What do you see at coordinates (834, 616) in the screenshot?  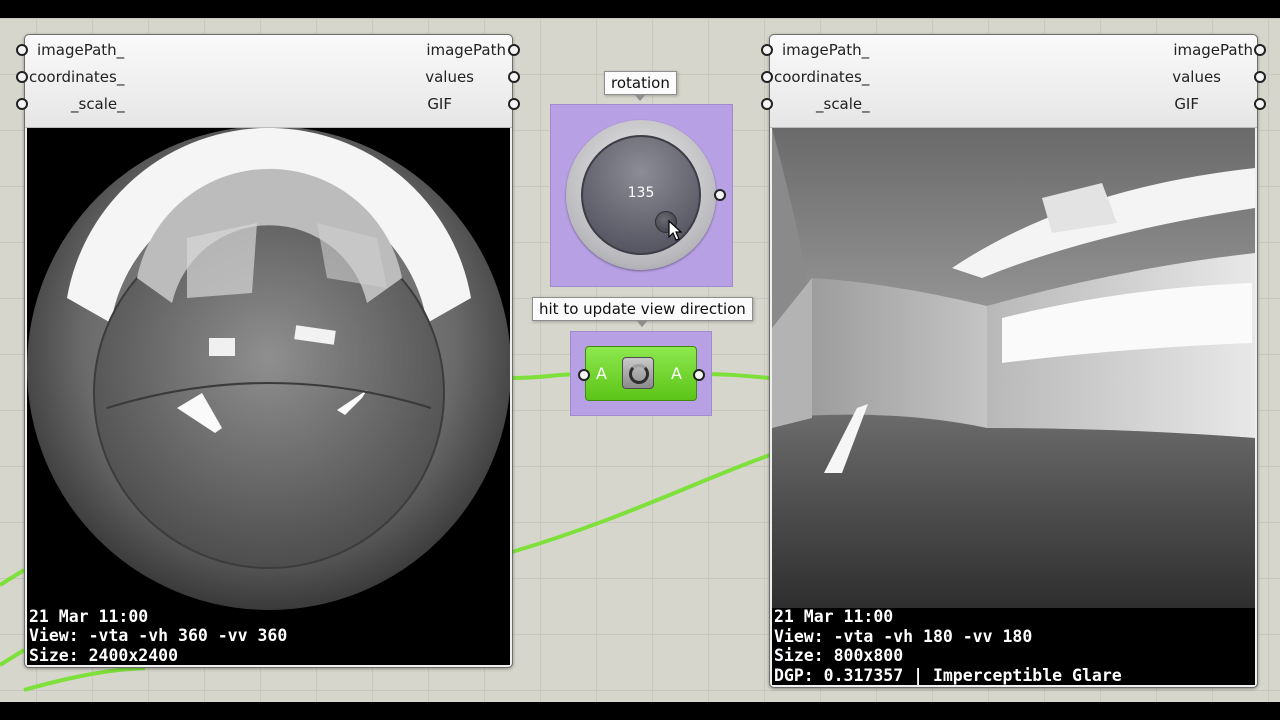 I see `right-overlay-date: 21 Mar 11:00` at bounding box center [834, 616].